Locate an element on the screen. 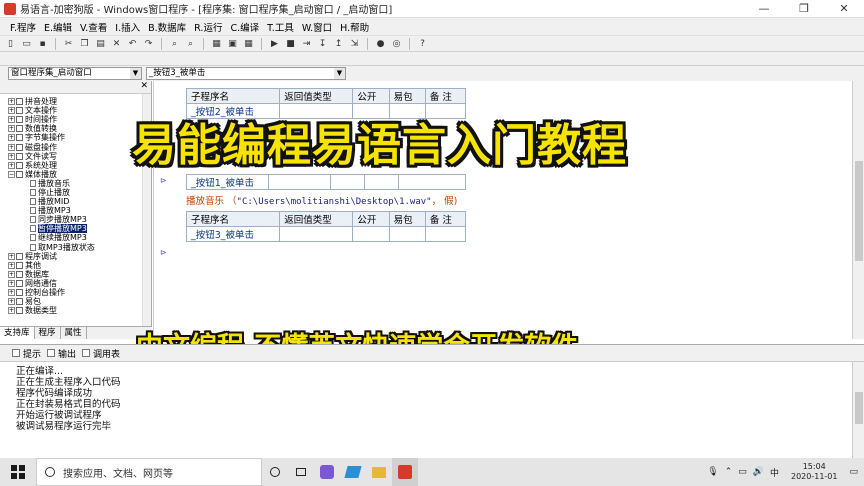 Image resolution: width=864 pixels, height=486 pixels. new-file-icon: ▯ is located at coordinates (10, 44).